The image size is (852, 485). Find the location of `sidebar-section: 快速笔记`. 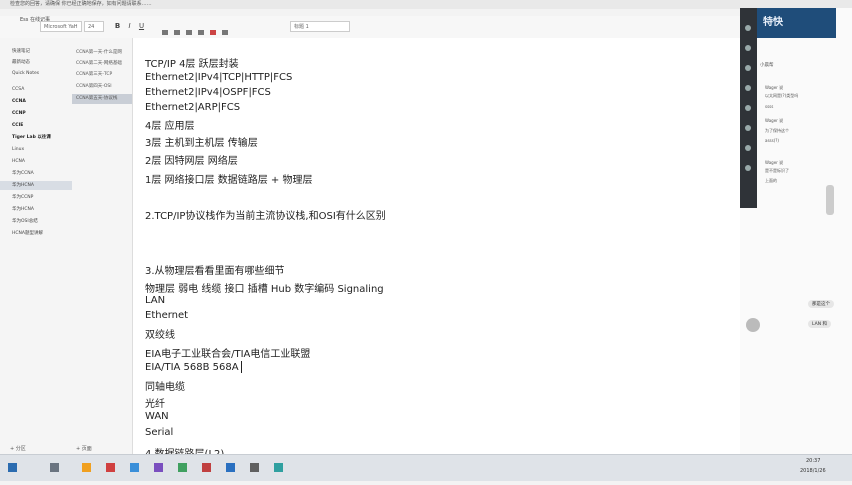

sidebar-section: 快速笔记 is located at coordinates (42, 52).